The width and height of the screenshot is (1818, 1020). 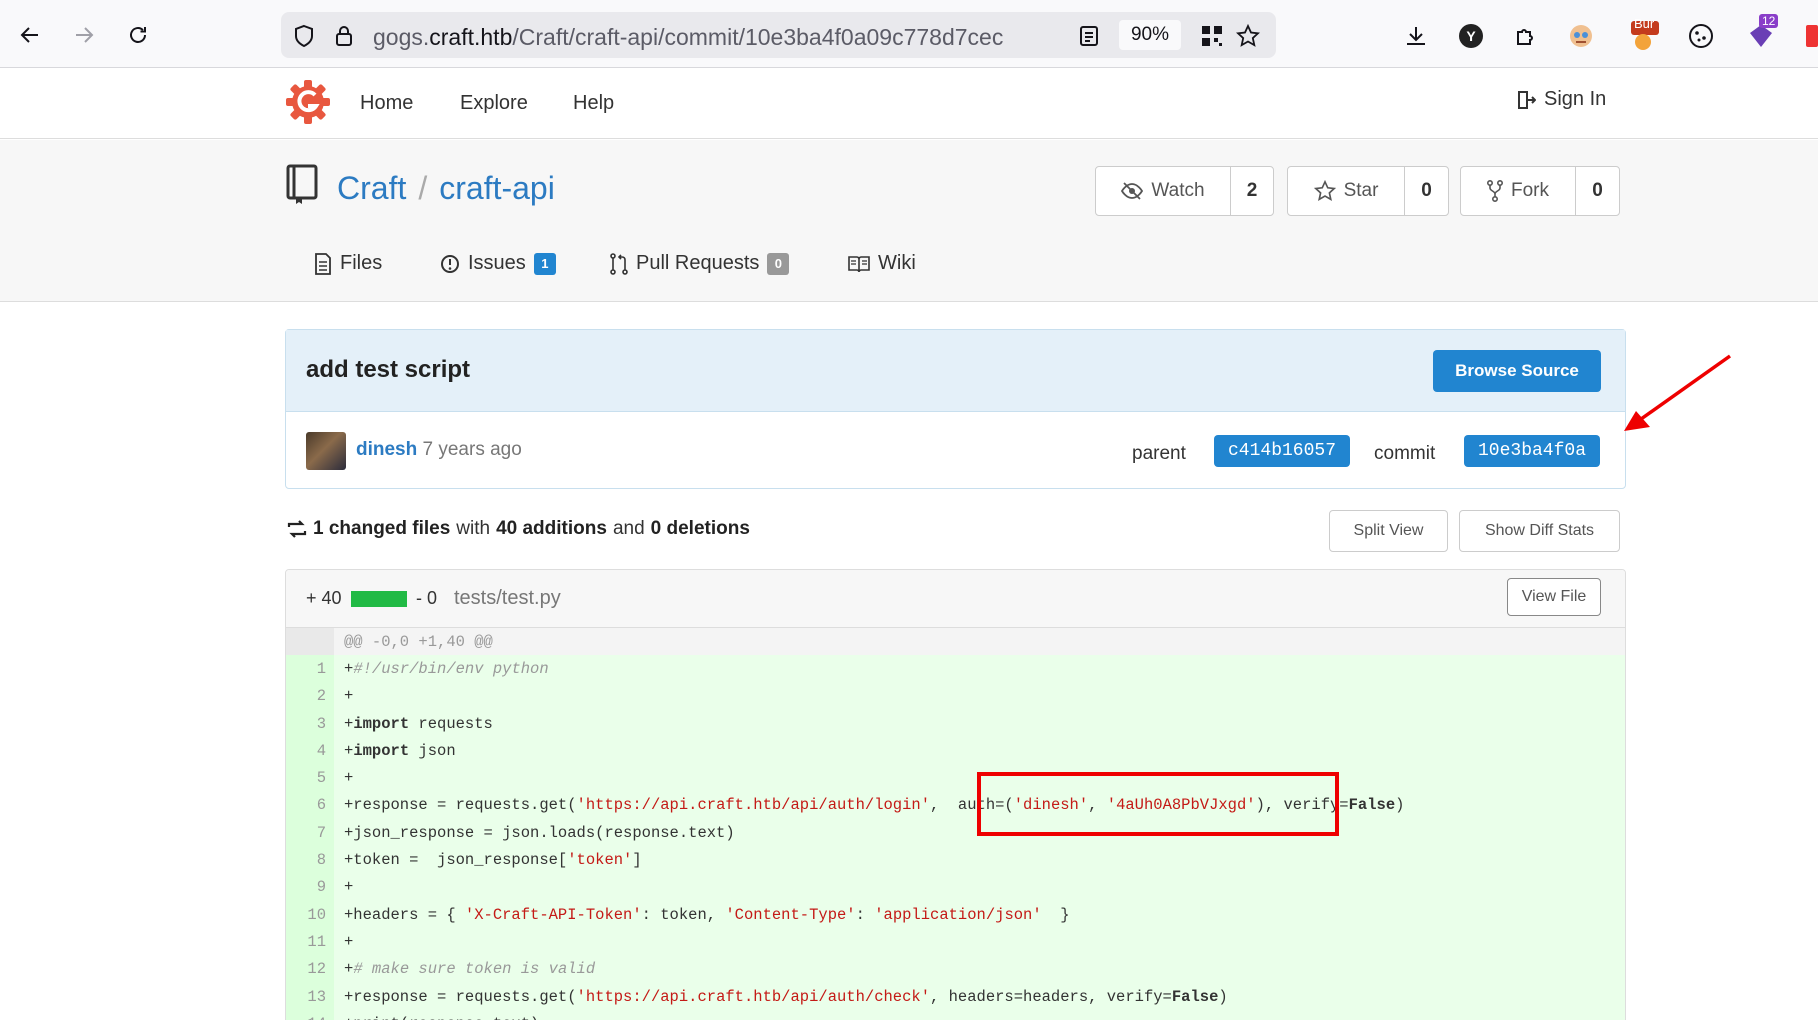 I want to click on code-token: requests, so click(x=451, y=723).